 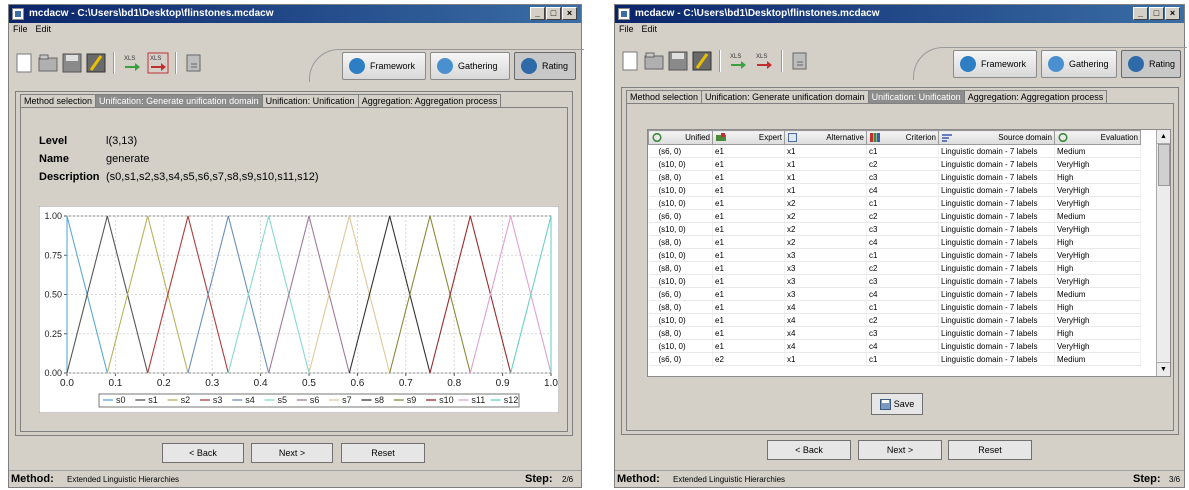 I want to click on column-source-domain: Source domain, so click(x=996, y=137).